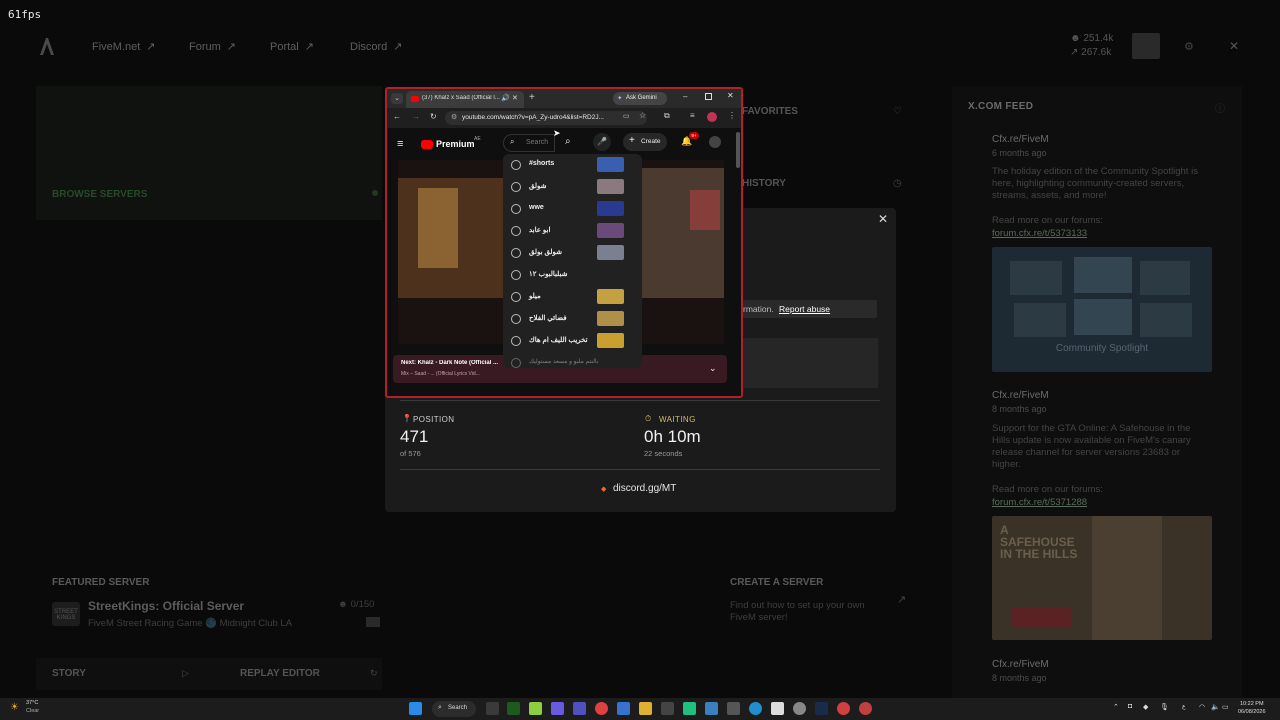 The height and width of the screenshot is (720, 1280). I want to click on tab-search-icon: ⌄, so click(397, 98).